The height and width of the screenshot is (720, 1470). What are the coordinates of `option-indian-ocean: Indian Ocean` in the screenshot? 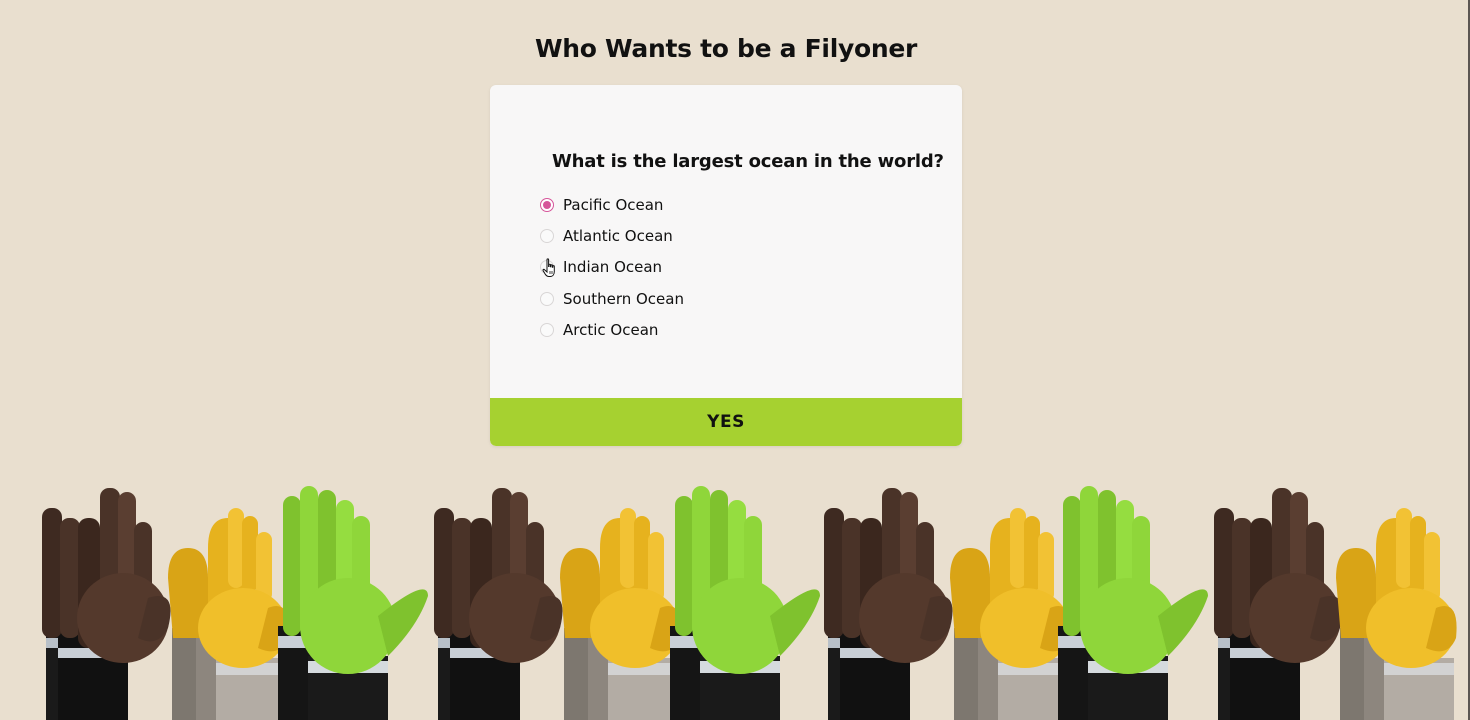 It's located at (612, 267).